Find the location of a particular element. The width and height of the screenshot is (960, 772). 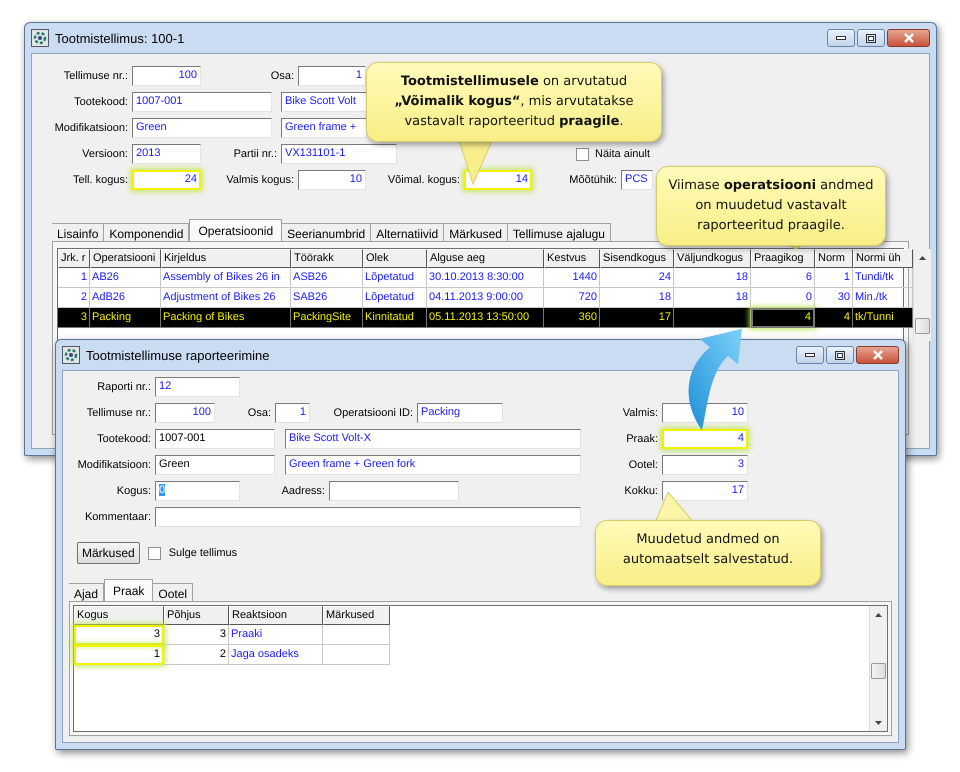

column-header: Norm is located at coordinates (834, 258).